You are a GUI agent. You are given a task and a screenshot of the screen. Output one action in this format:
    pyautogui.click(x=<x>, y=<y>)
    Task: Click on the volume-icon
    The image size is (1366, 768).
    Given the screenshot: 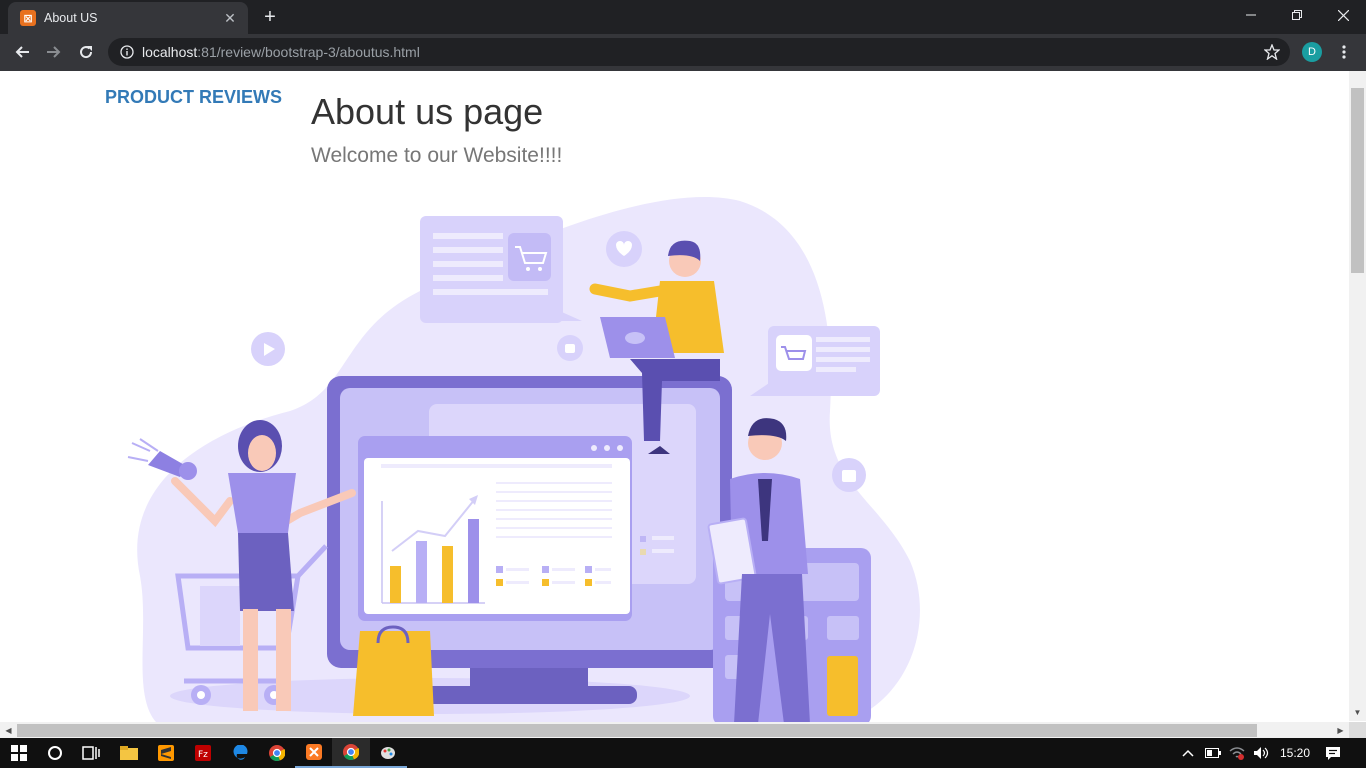 What is the action you would take?
    pyautogui.click(x=1261, y=753)
    